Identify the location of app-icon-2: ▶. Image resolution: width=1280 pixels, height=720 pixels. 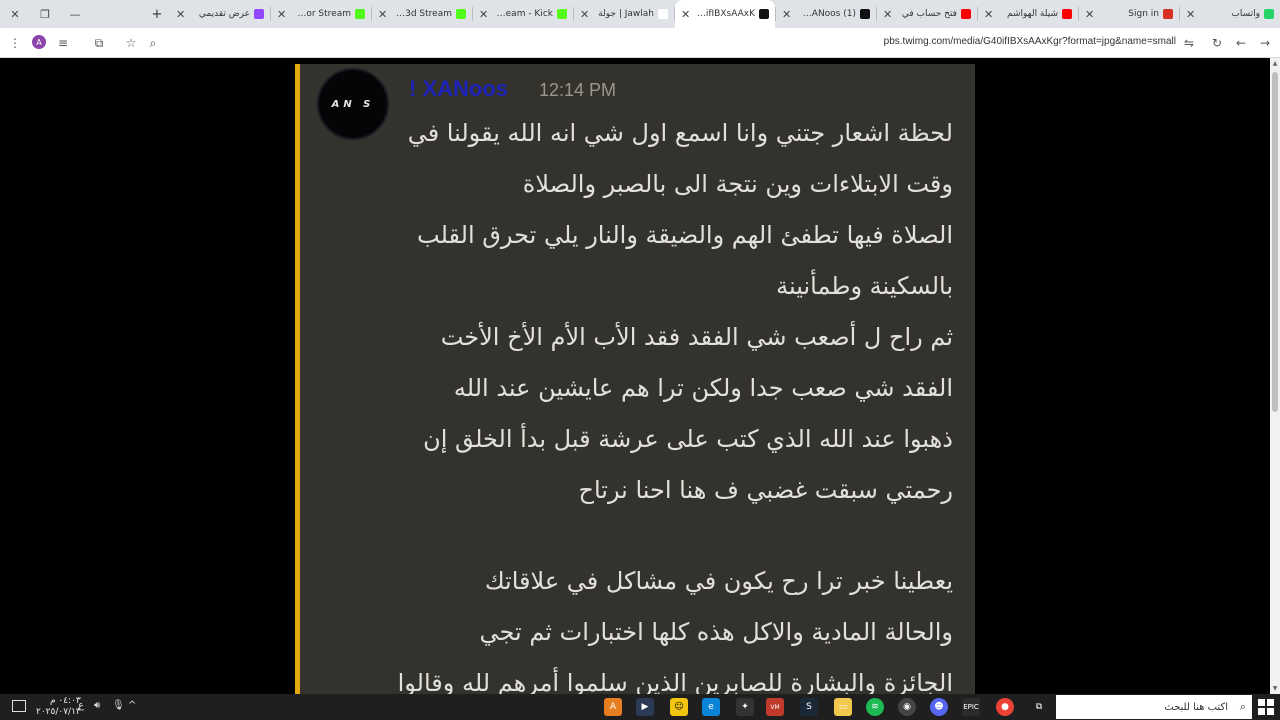
(645, 707).